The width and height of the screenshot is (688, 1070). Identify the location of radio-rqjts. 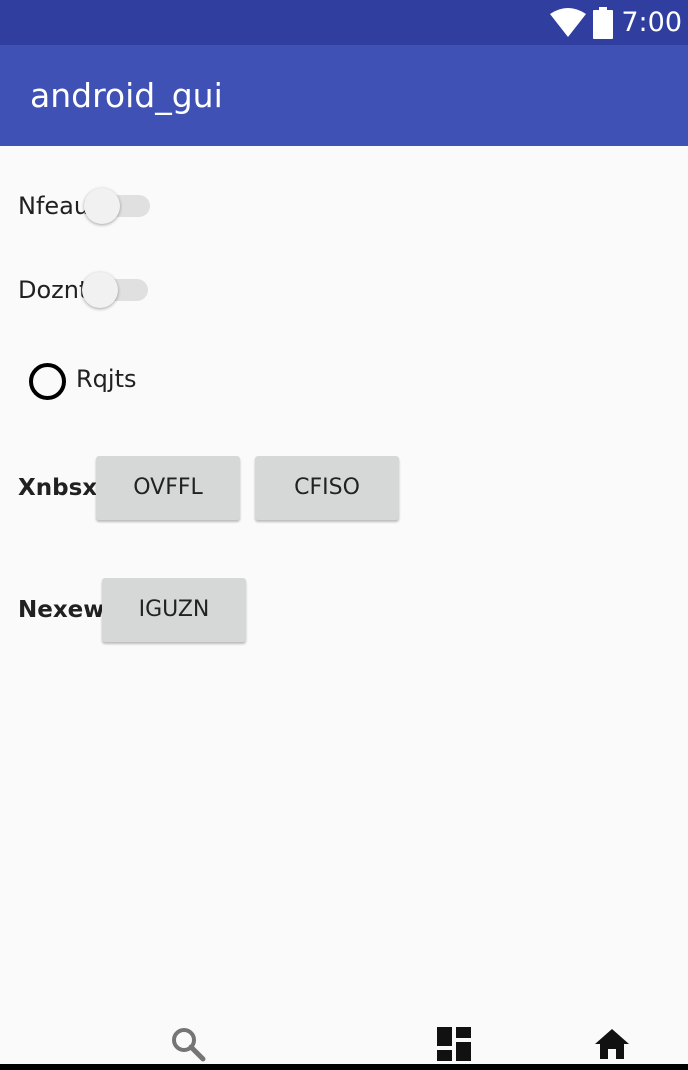
(47, 381).